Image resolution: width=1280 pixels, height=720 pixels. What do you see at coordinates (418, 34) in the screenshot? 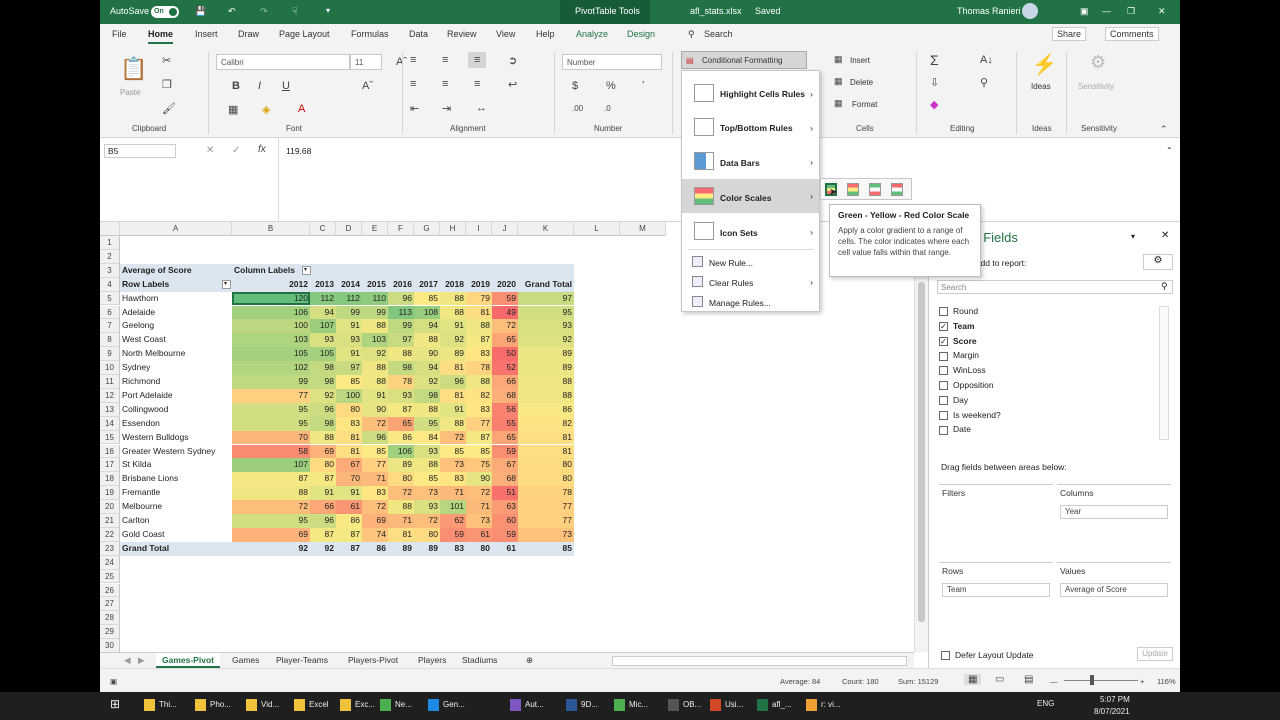
I see `tab-data: Data` at bounding box center [418, 34].